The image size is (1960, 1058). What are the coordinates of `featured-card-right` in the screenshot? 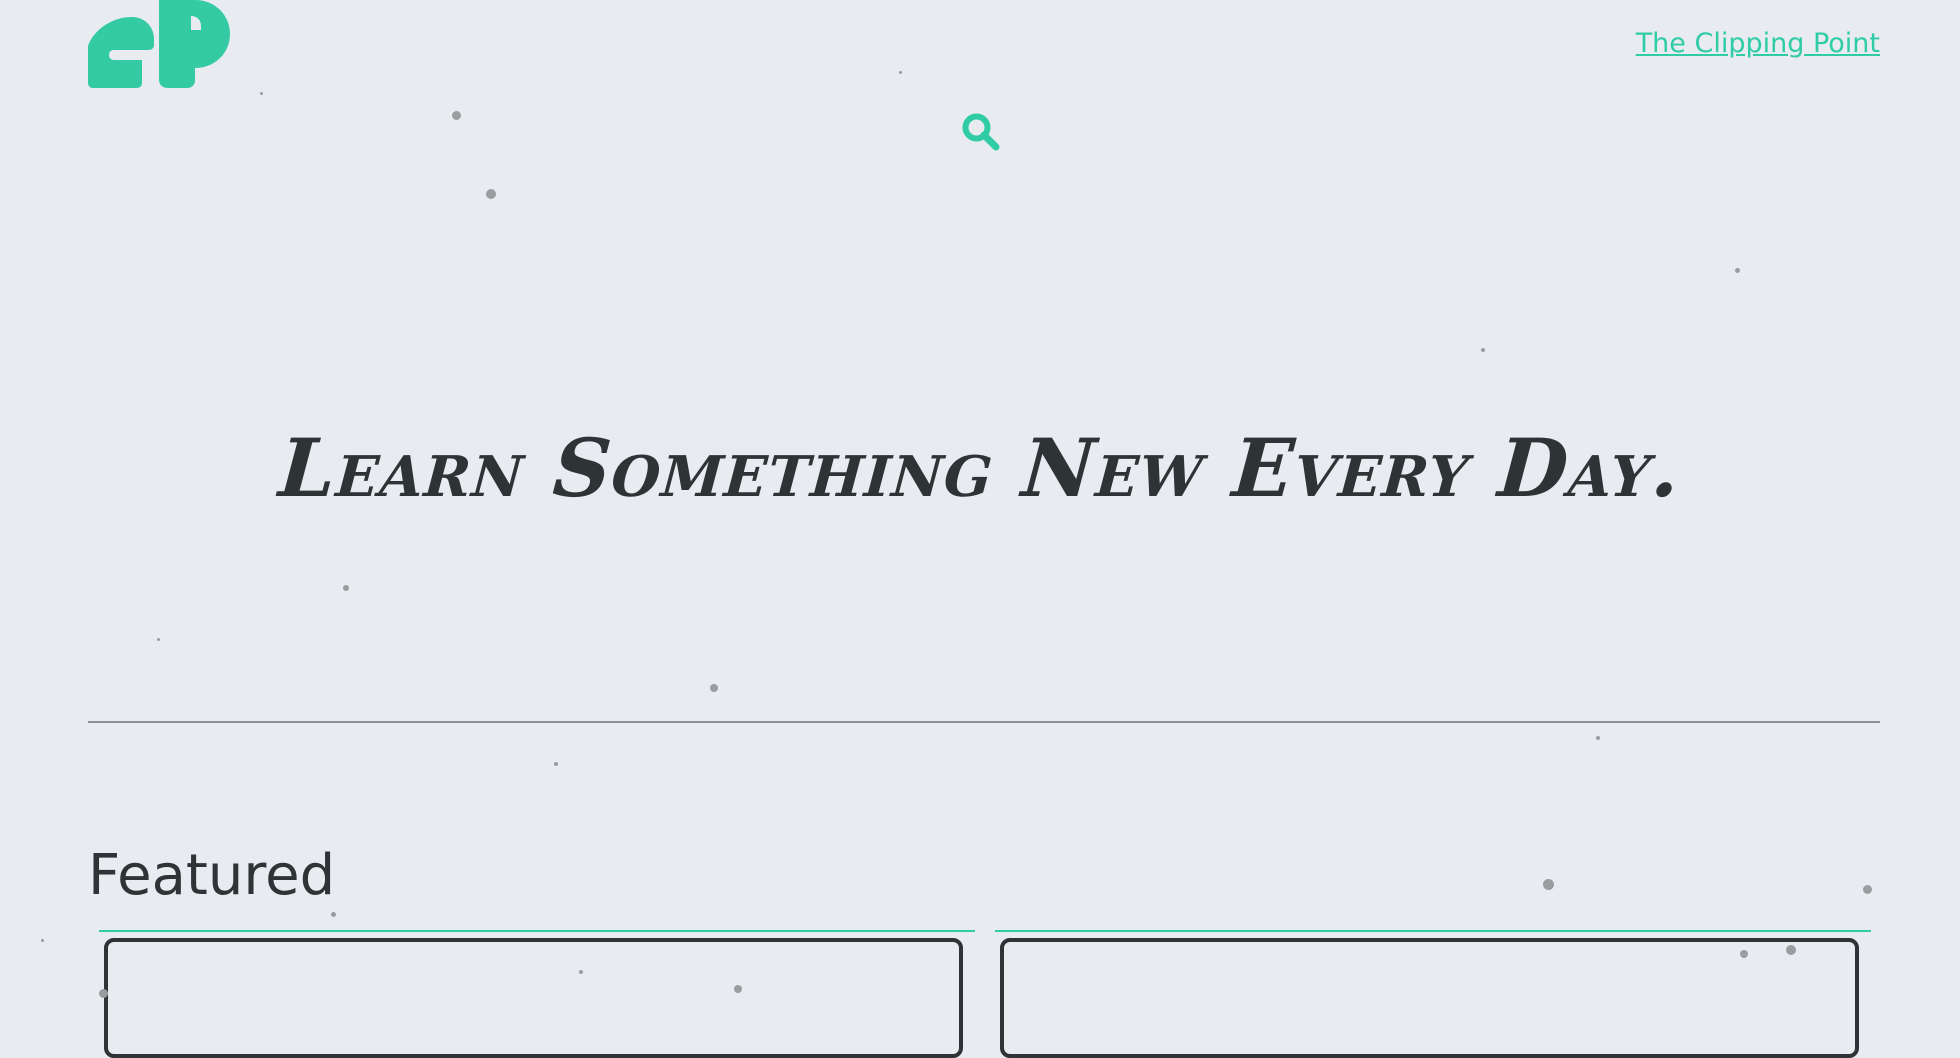 It's located at (1429, 998).